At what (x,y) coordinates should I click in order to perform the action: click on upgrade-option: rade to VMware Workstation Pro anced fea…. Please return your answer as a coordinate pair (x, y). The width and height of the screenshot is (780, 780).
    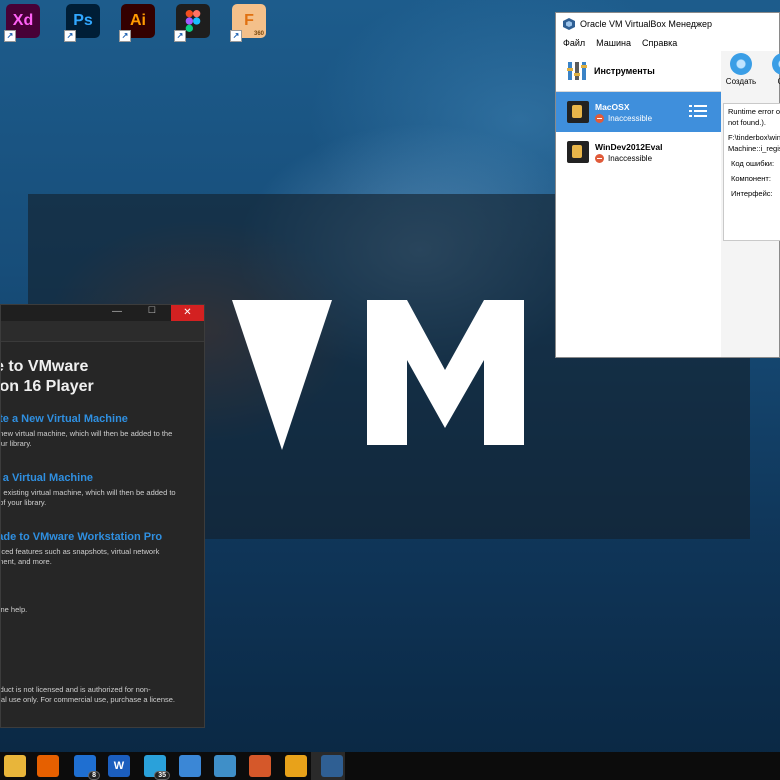
    Looking at the image, I should click on (101, 549).